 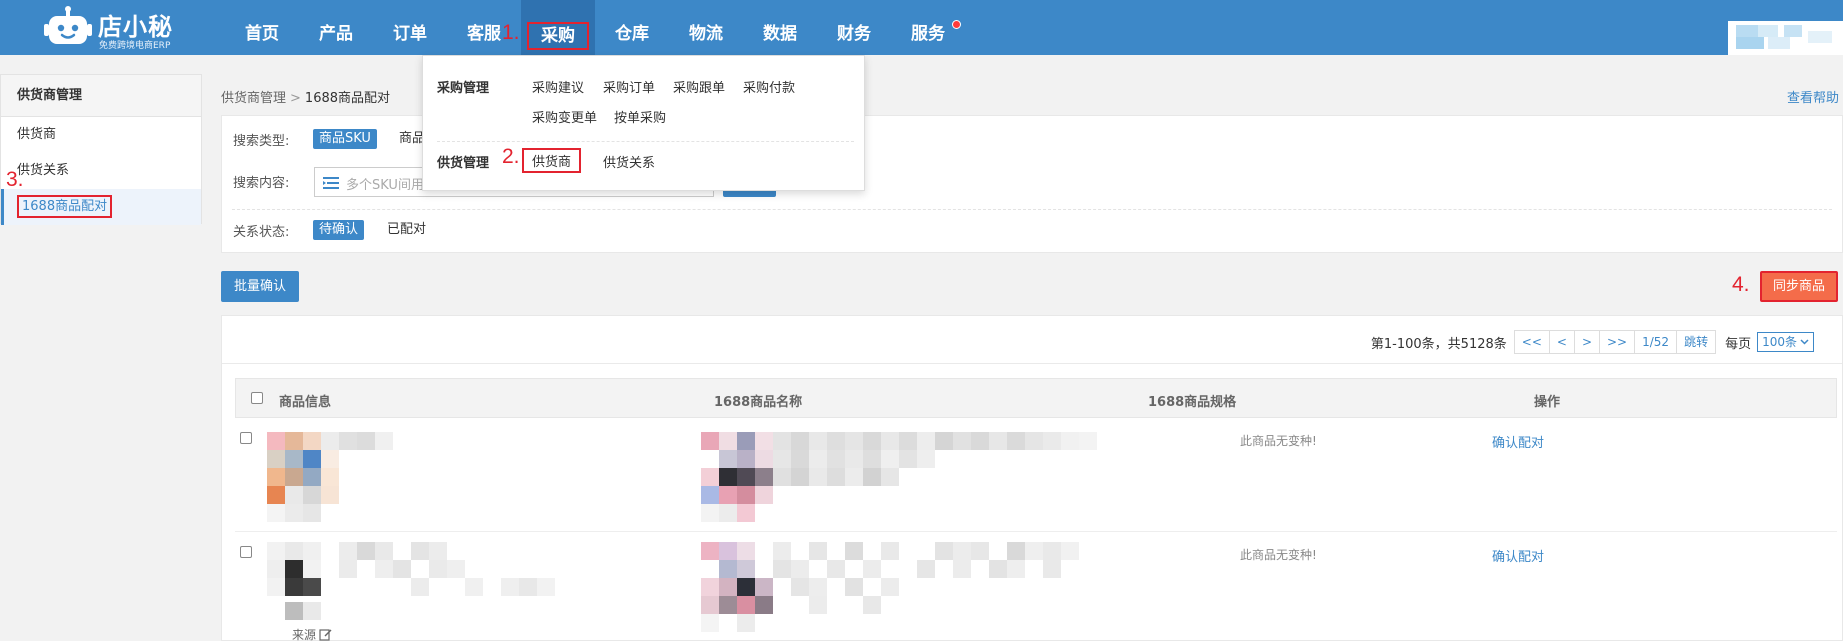 I want to click on breadcrumb: 供货商管理 >1688商品配对, so click(x=305, y=96).